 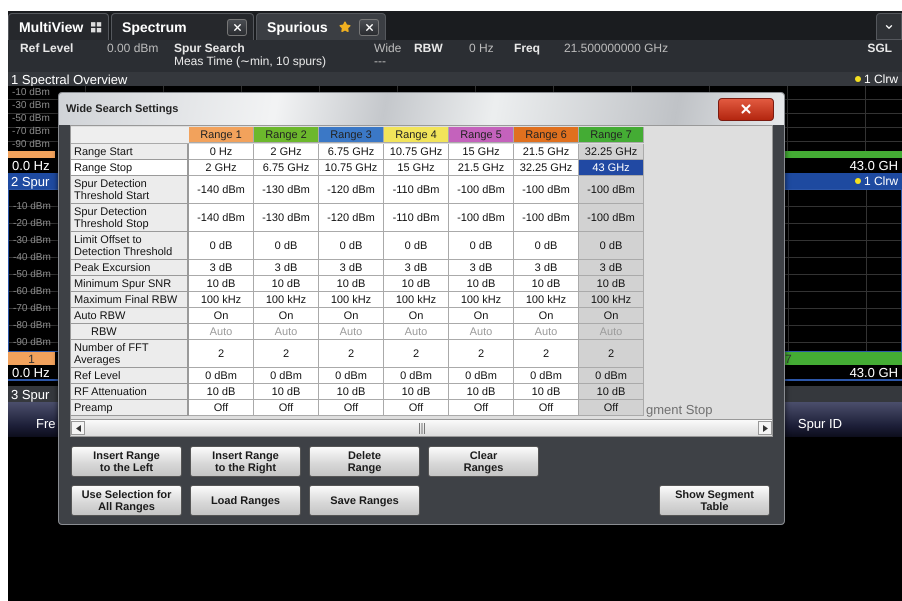 What do you see at coordinates (126, 461) in the screenshot?
I see `dialog-button: Insert Range to the Left` at bounding box center [126, 461].